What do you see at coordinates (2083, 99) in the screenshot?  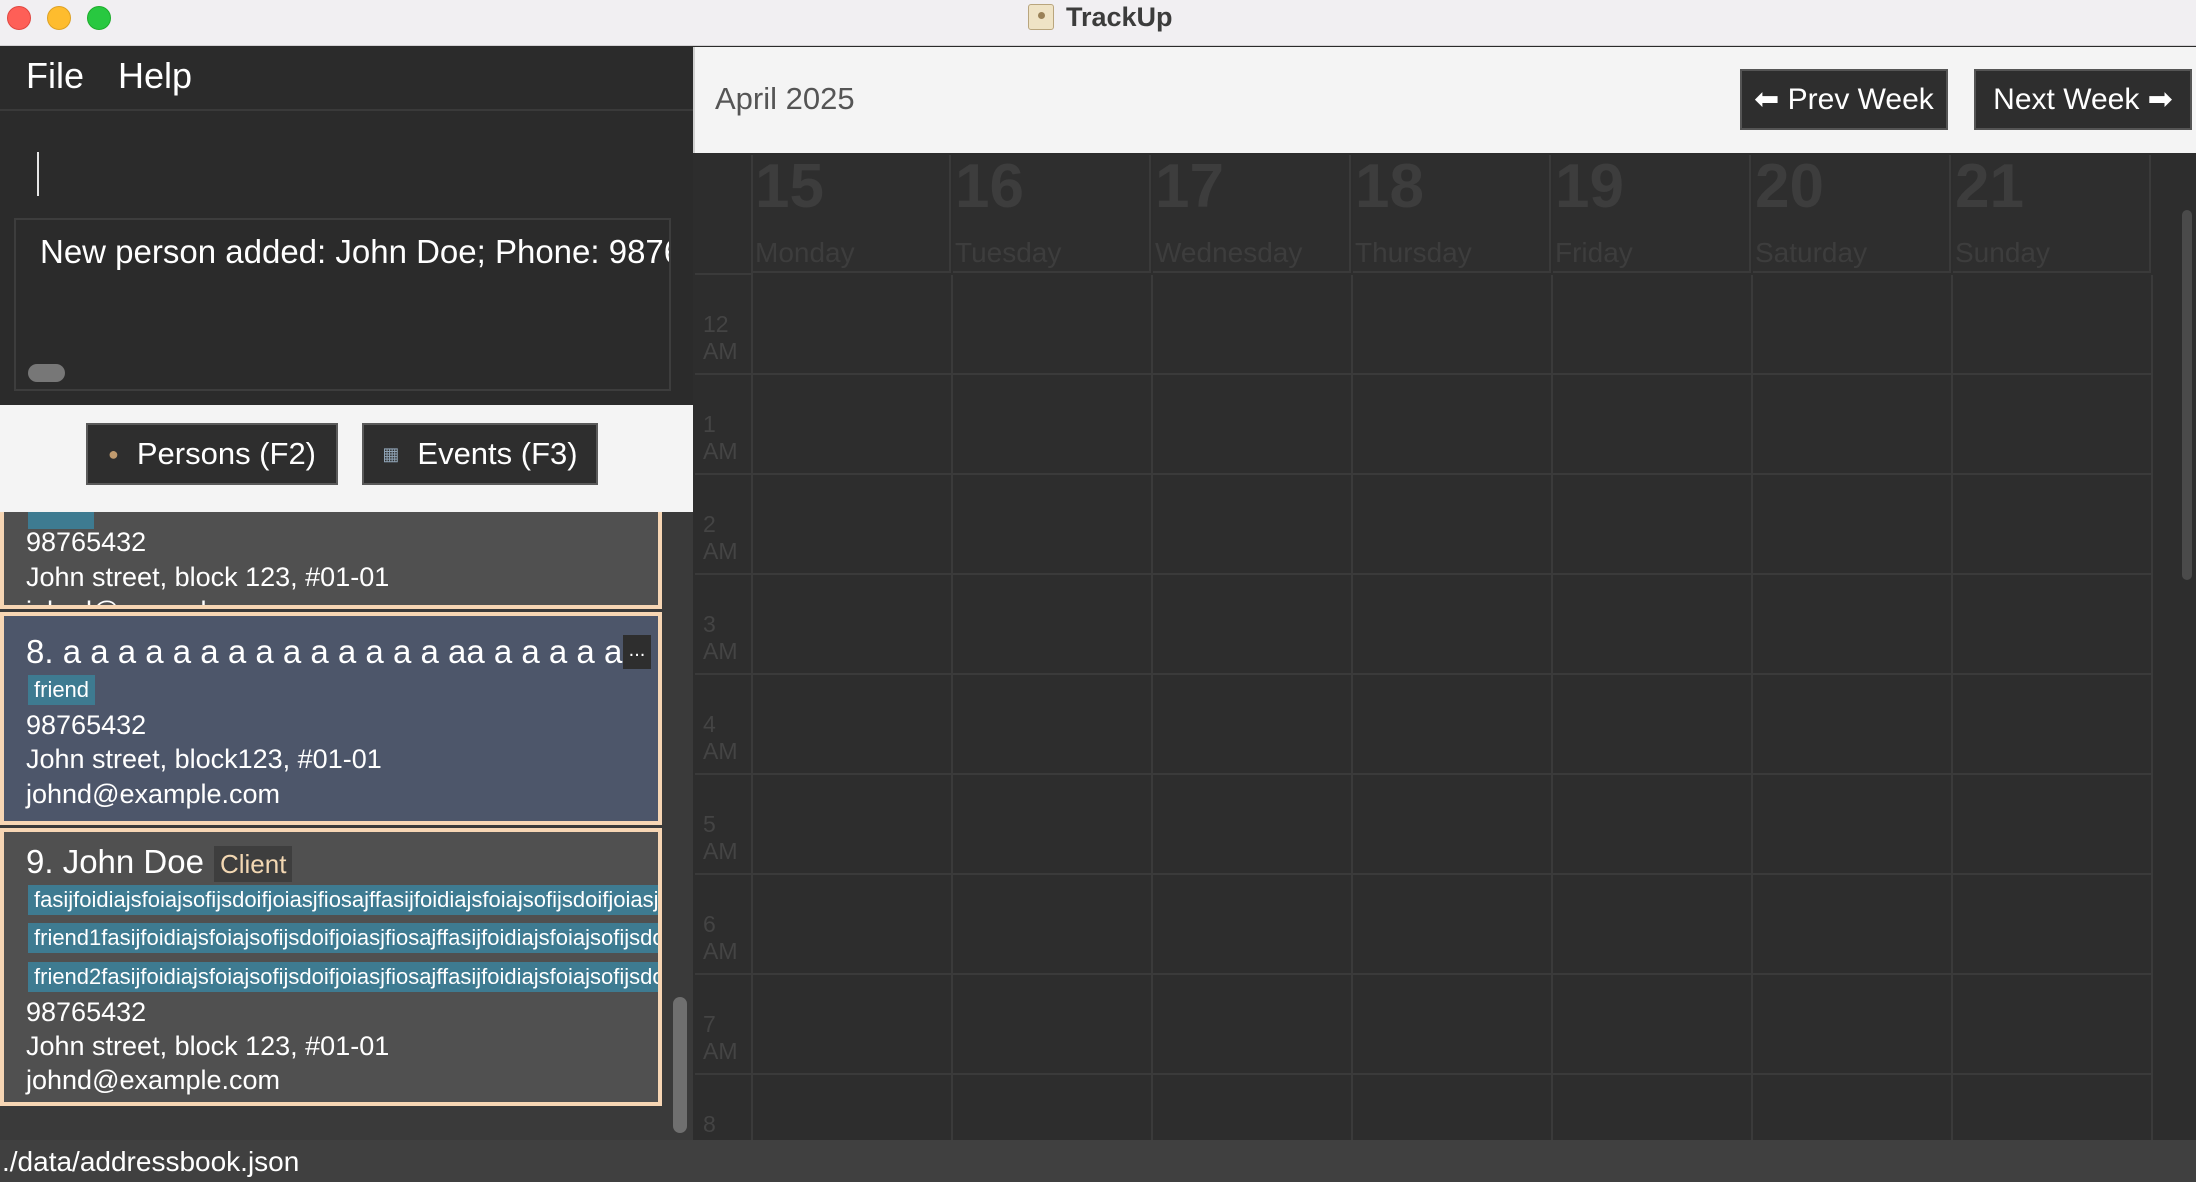 I see `next-week-button: Next Week ➡` at bounding box center [2083, 99].